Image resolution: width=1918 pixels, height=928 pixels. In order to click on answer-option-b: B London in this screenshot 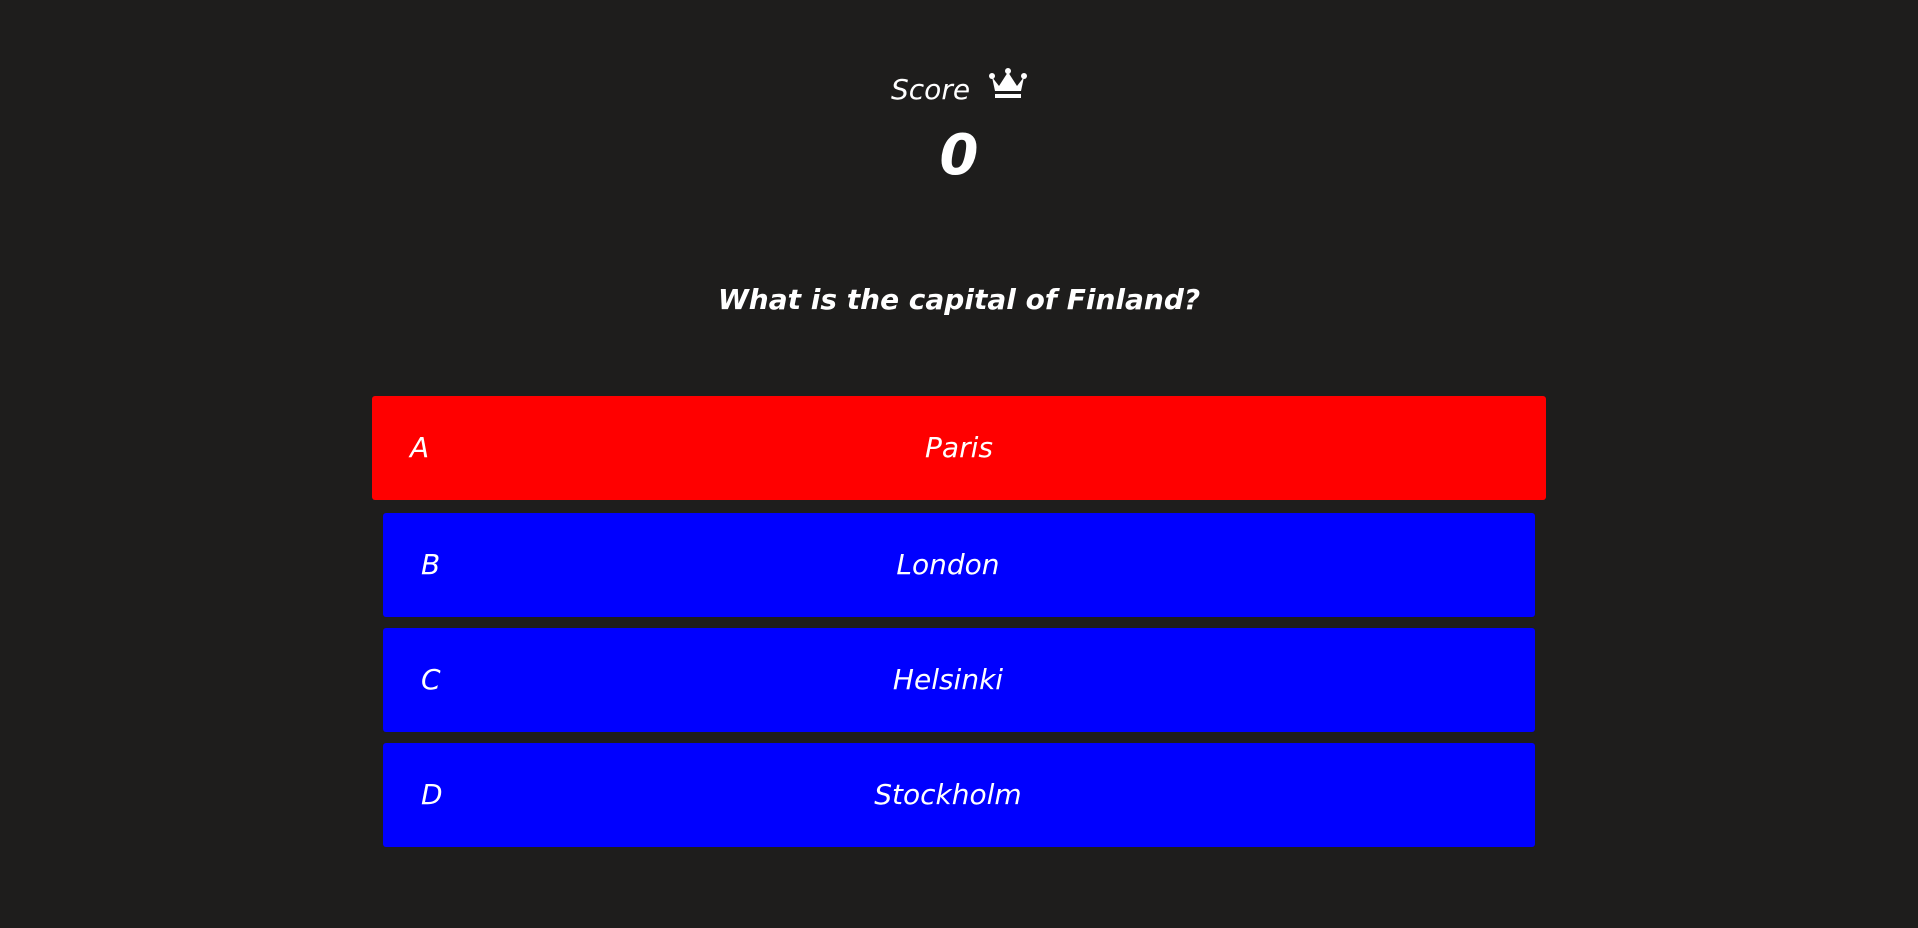, I will do `click(959, 565)`.